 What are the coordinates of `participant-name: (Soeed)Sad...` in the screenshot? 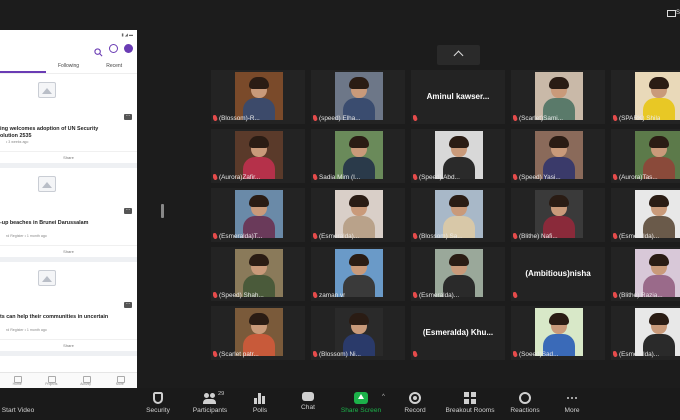 It's located at (539, 354).